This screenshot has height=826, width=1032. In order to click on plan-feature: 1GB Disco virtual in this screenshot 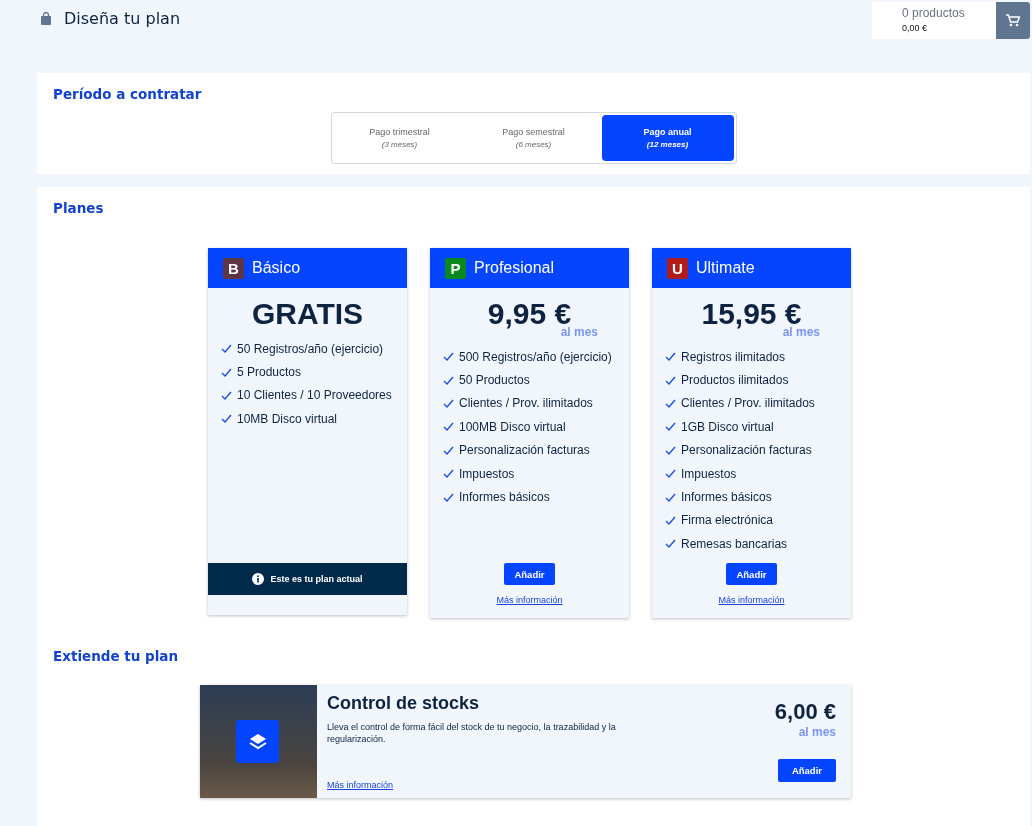, I will do `click(727, 426)`.